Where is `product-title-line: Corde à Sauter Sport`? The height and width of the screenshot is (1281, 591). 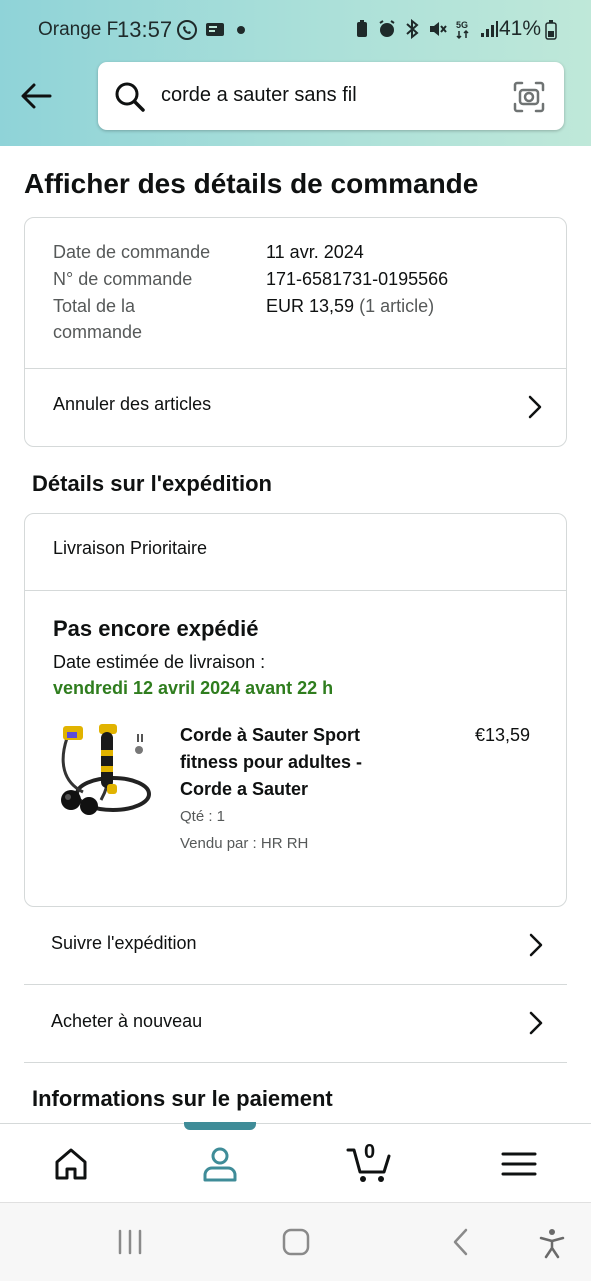 product-title-line: Corde à Sauter Sport is located at coordinates (270, 735).